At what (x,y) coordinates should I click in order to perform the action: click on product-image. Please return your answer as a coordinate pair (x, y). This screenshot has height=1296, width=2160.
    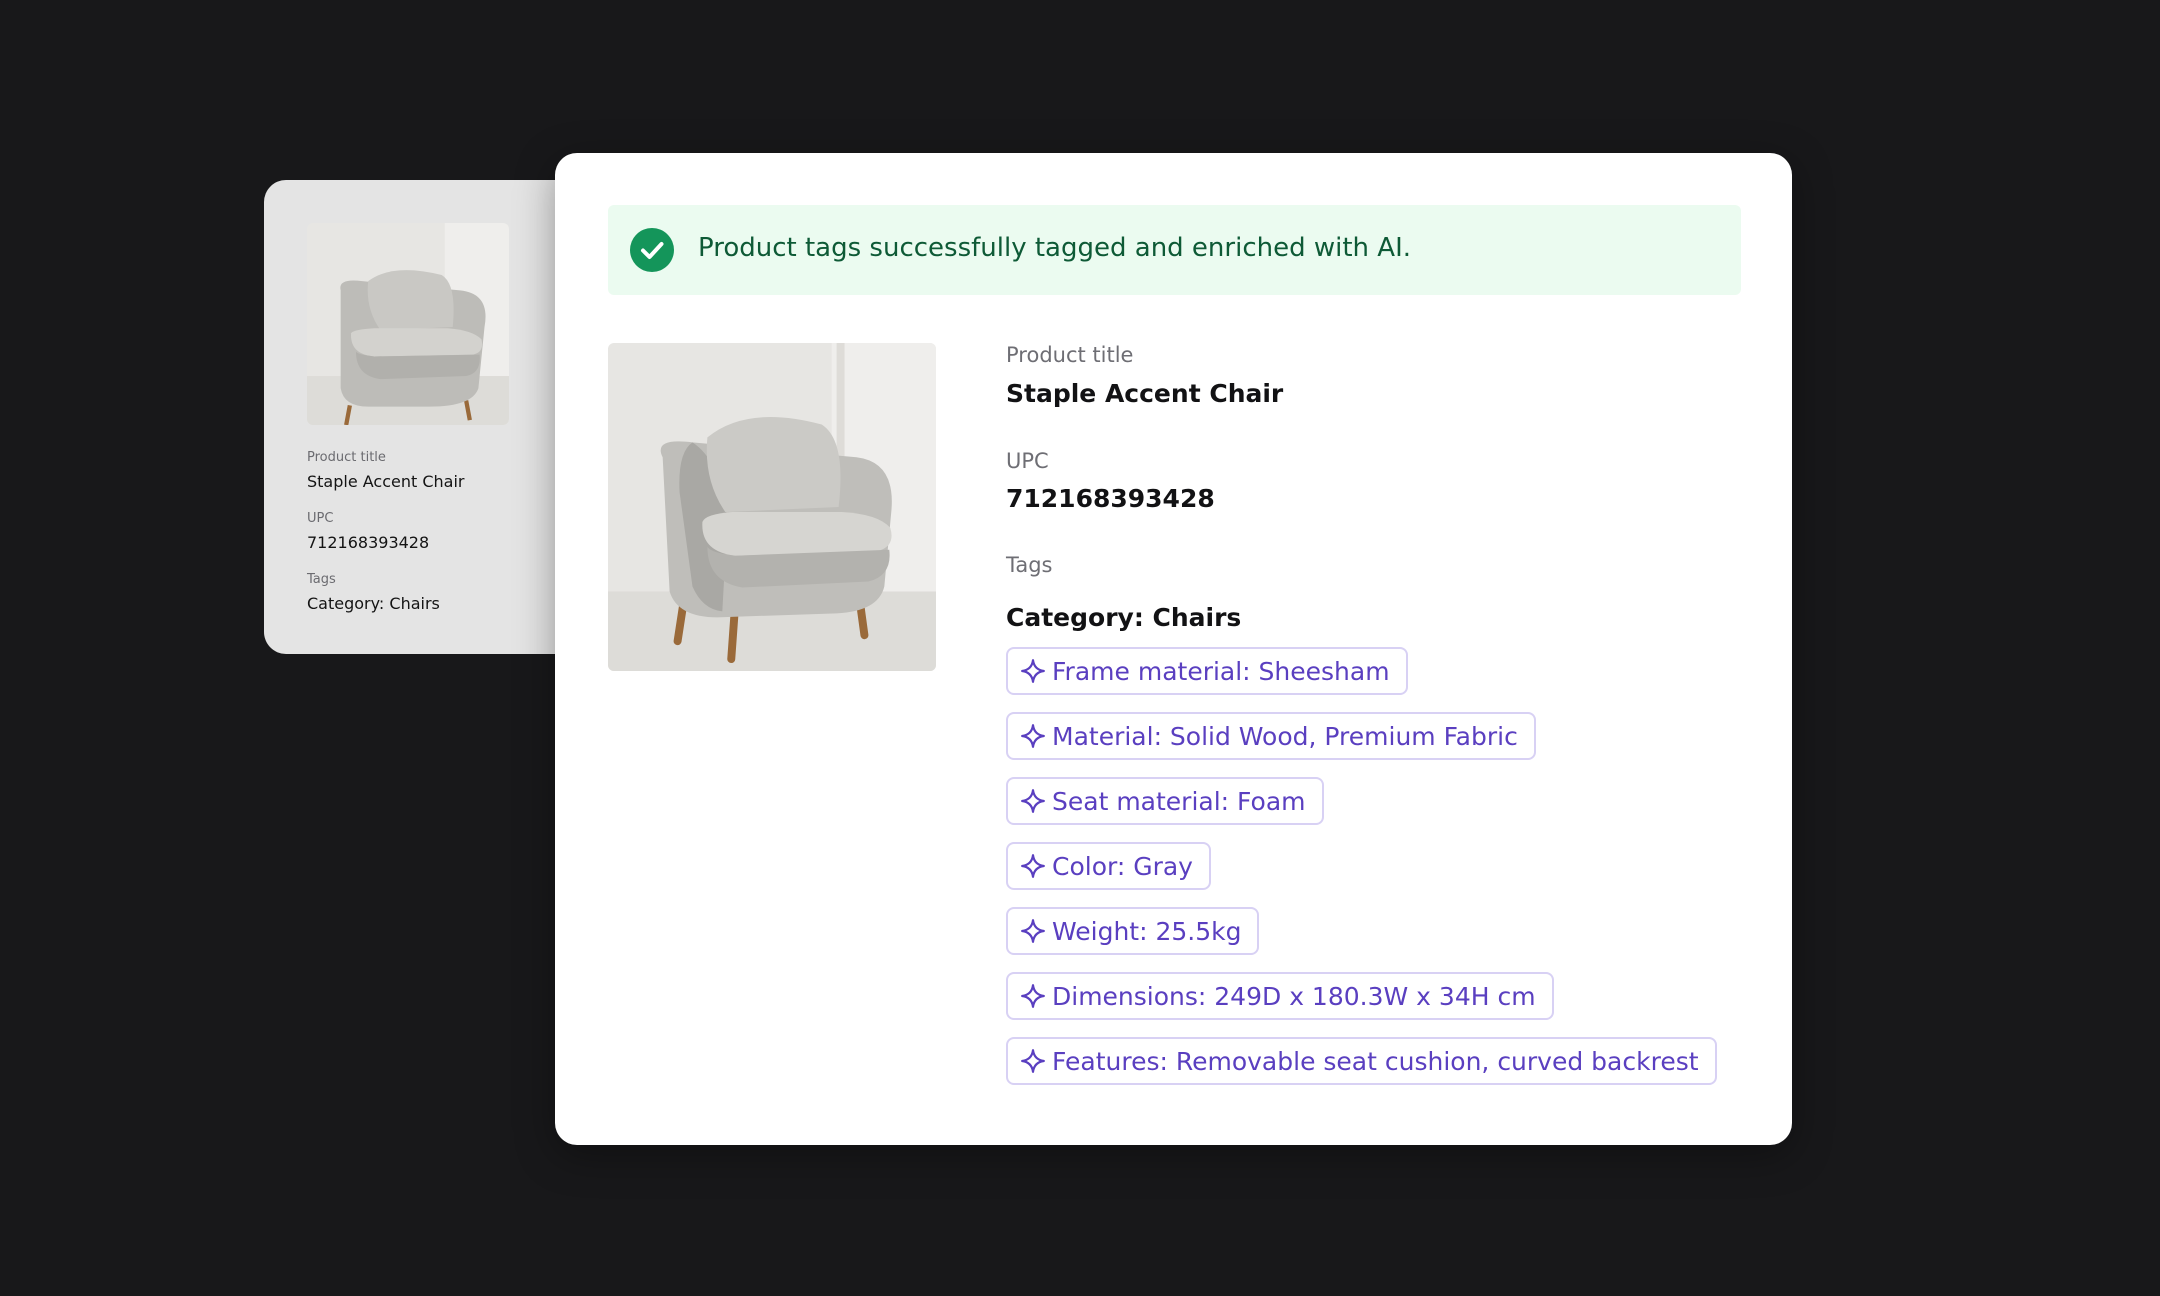
    Looking at the image, I should click on (772, 507).